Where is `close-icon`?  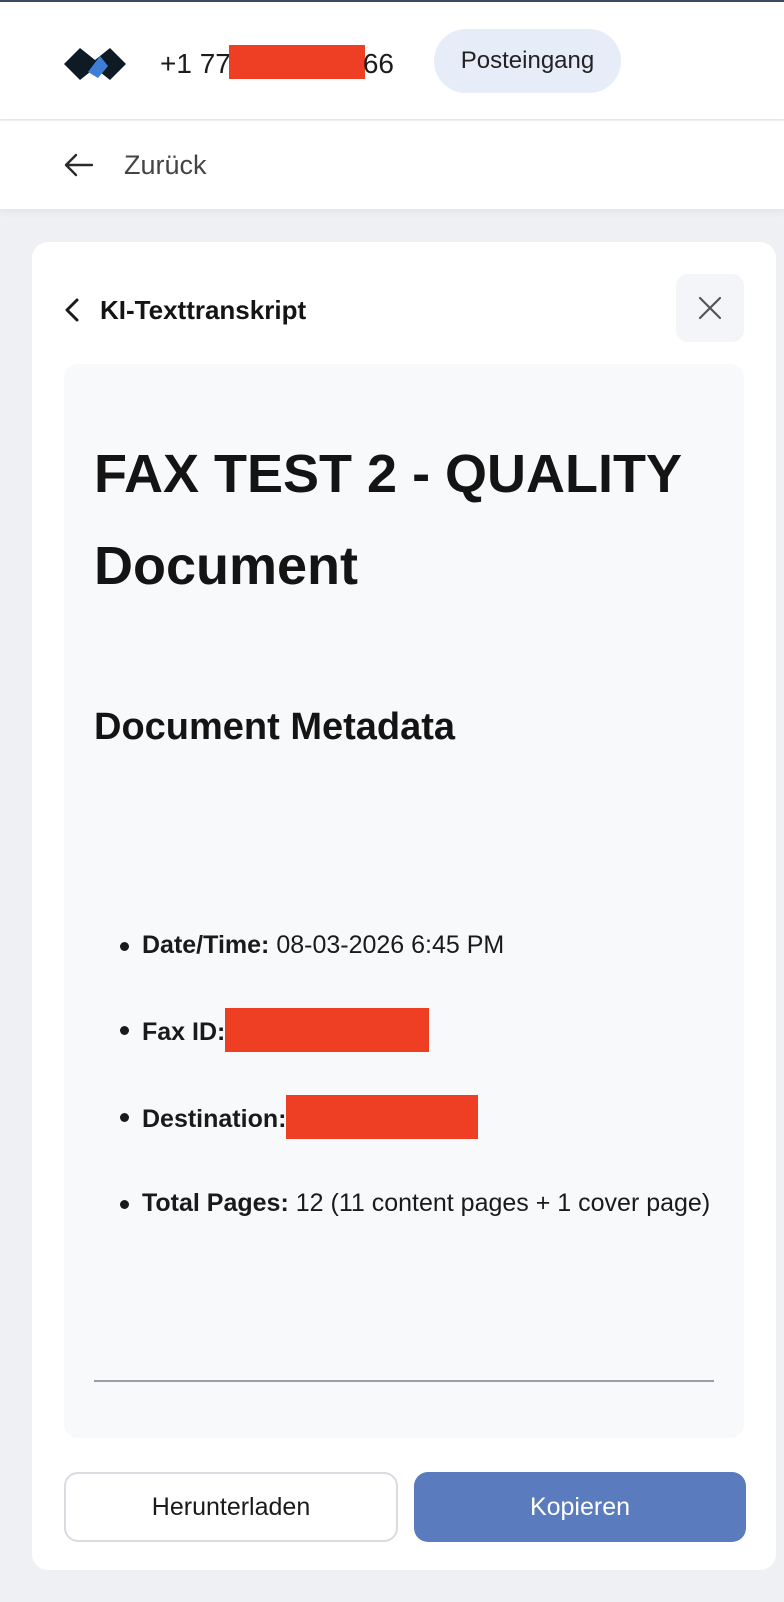 close-icon is located at coordinates (710, 308).